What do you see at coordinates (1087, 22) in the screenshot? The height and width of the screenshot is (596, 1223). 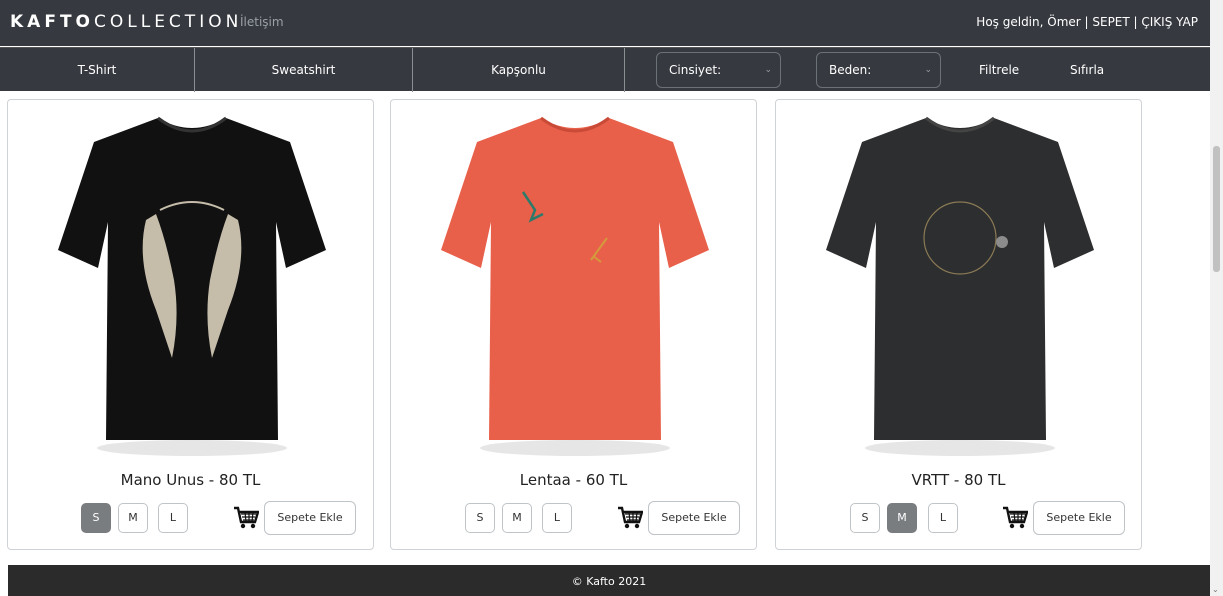 I see `user-links: Hoş geldin, Ömer | SEPET | ÇIKIŞ YAP` at bounding box center [1087, 22].